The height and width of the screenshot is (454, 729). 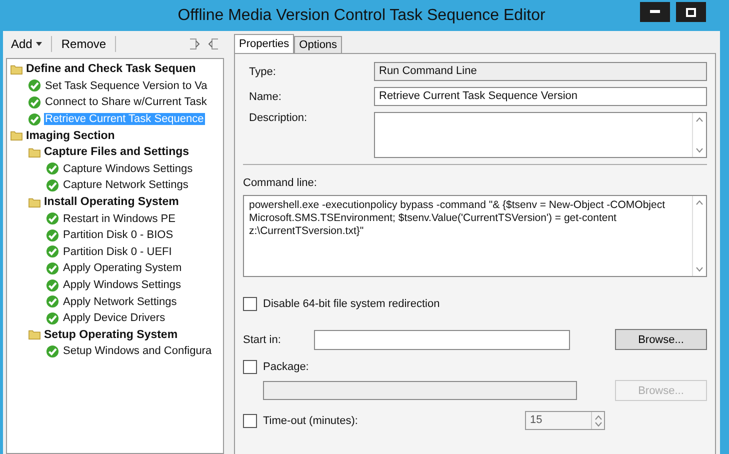 I want to click on minimize-button, so click(x=655, y=12).